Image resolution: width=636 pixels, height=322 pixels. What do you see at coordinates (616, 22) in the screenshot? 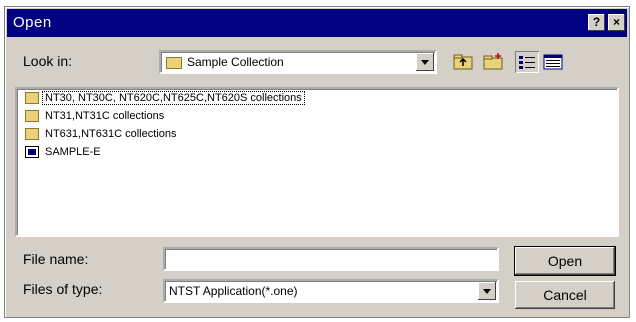
I see `close-button: ×` at bounding box center [616, 22].